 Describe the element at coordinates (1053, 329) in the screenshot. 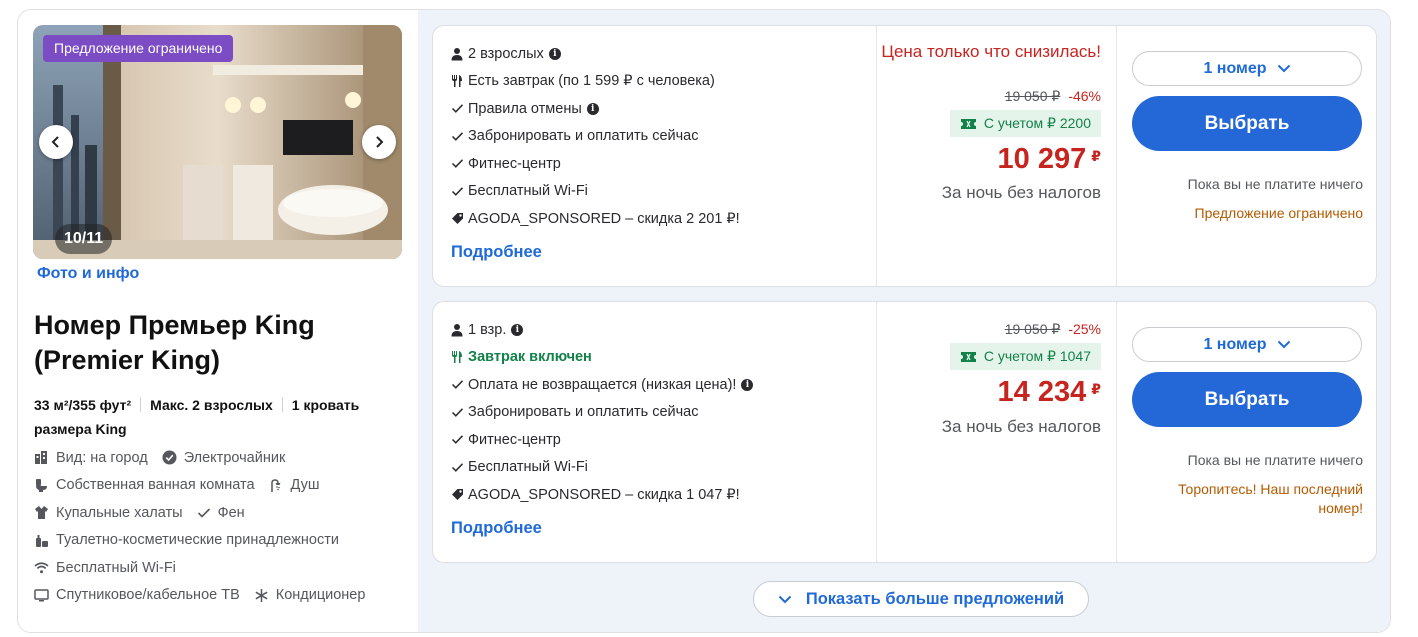

I see `old-price-row: 19 050 ₽ -25%` at that location.